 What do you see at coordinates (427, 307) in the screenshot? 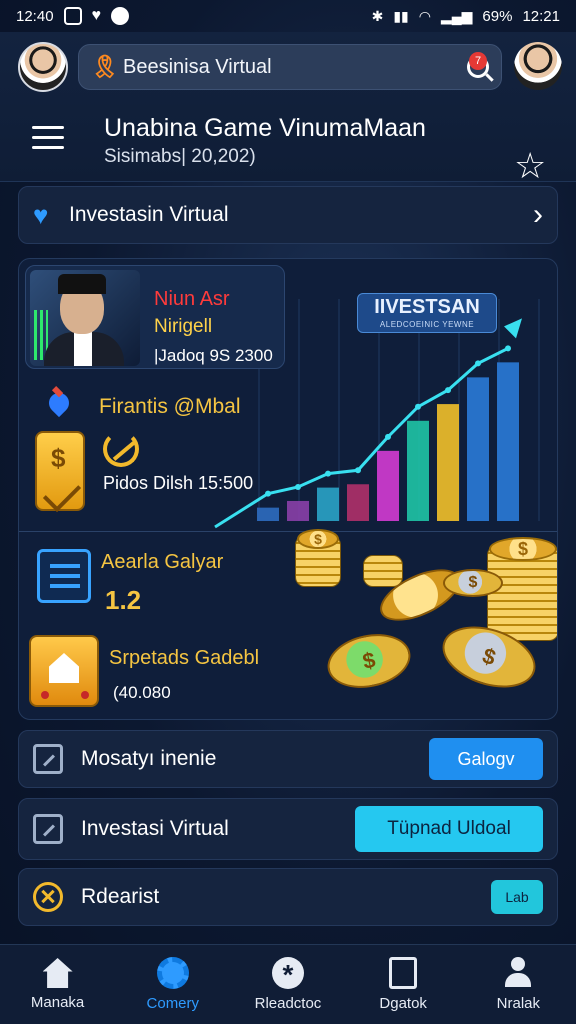
I see `badge-title: IIVESTSAN` at bounding box center [427, 307].